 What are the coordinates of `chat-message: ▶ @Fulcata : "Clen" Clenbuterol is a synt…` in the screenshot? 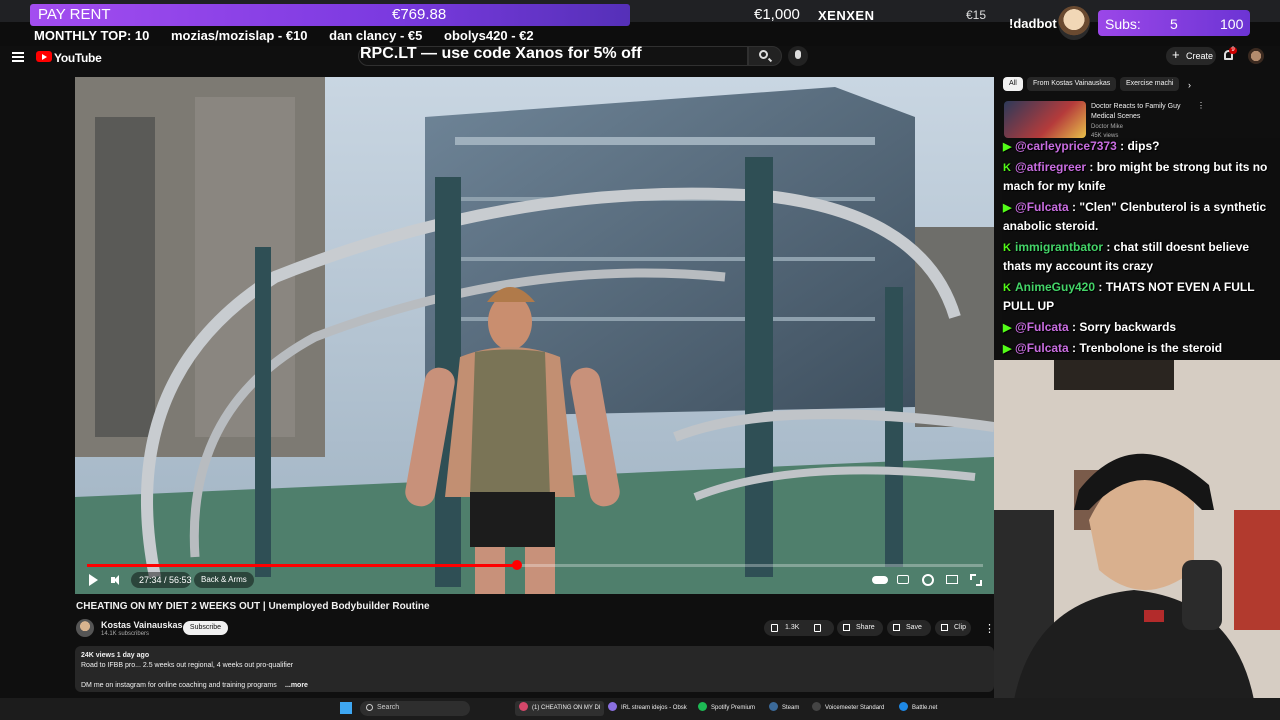 It's located at (1138, 217).